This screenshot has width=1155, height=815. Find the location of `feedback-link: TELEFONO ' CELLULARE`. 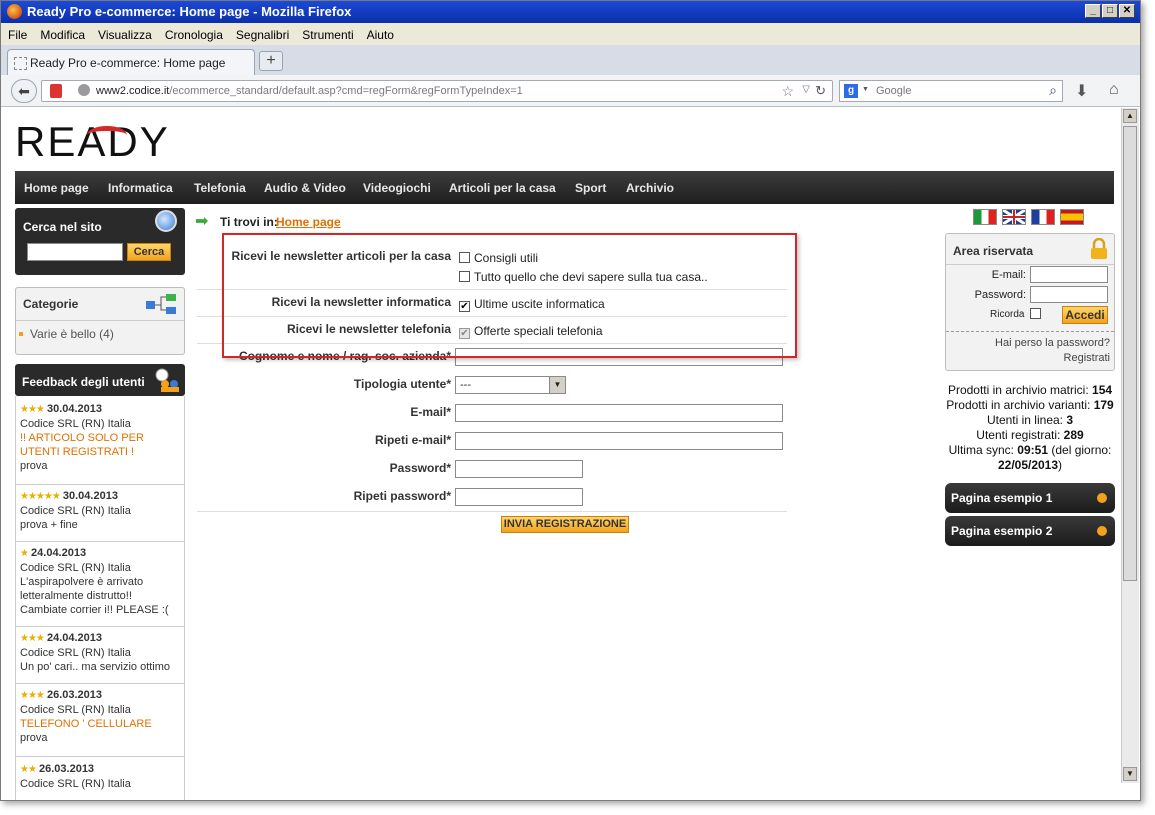

feedback-link: TELEFONO ' CELLULARE is located at coordinates (86, 724).